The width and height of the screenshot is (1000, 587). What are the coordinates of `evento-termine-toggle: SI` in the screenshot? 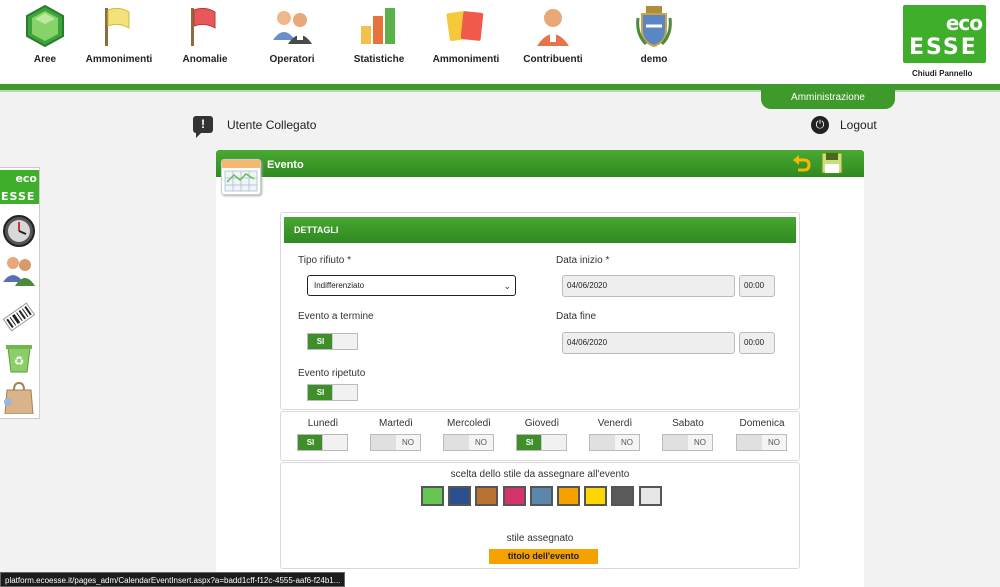 It's located at (332, 341).